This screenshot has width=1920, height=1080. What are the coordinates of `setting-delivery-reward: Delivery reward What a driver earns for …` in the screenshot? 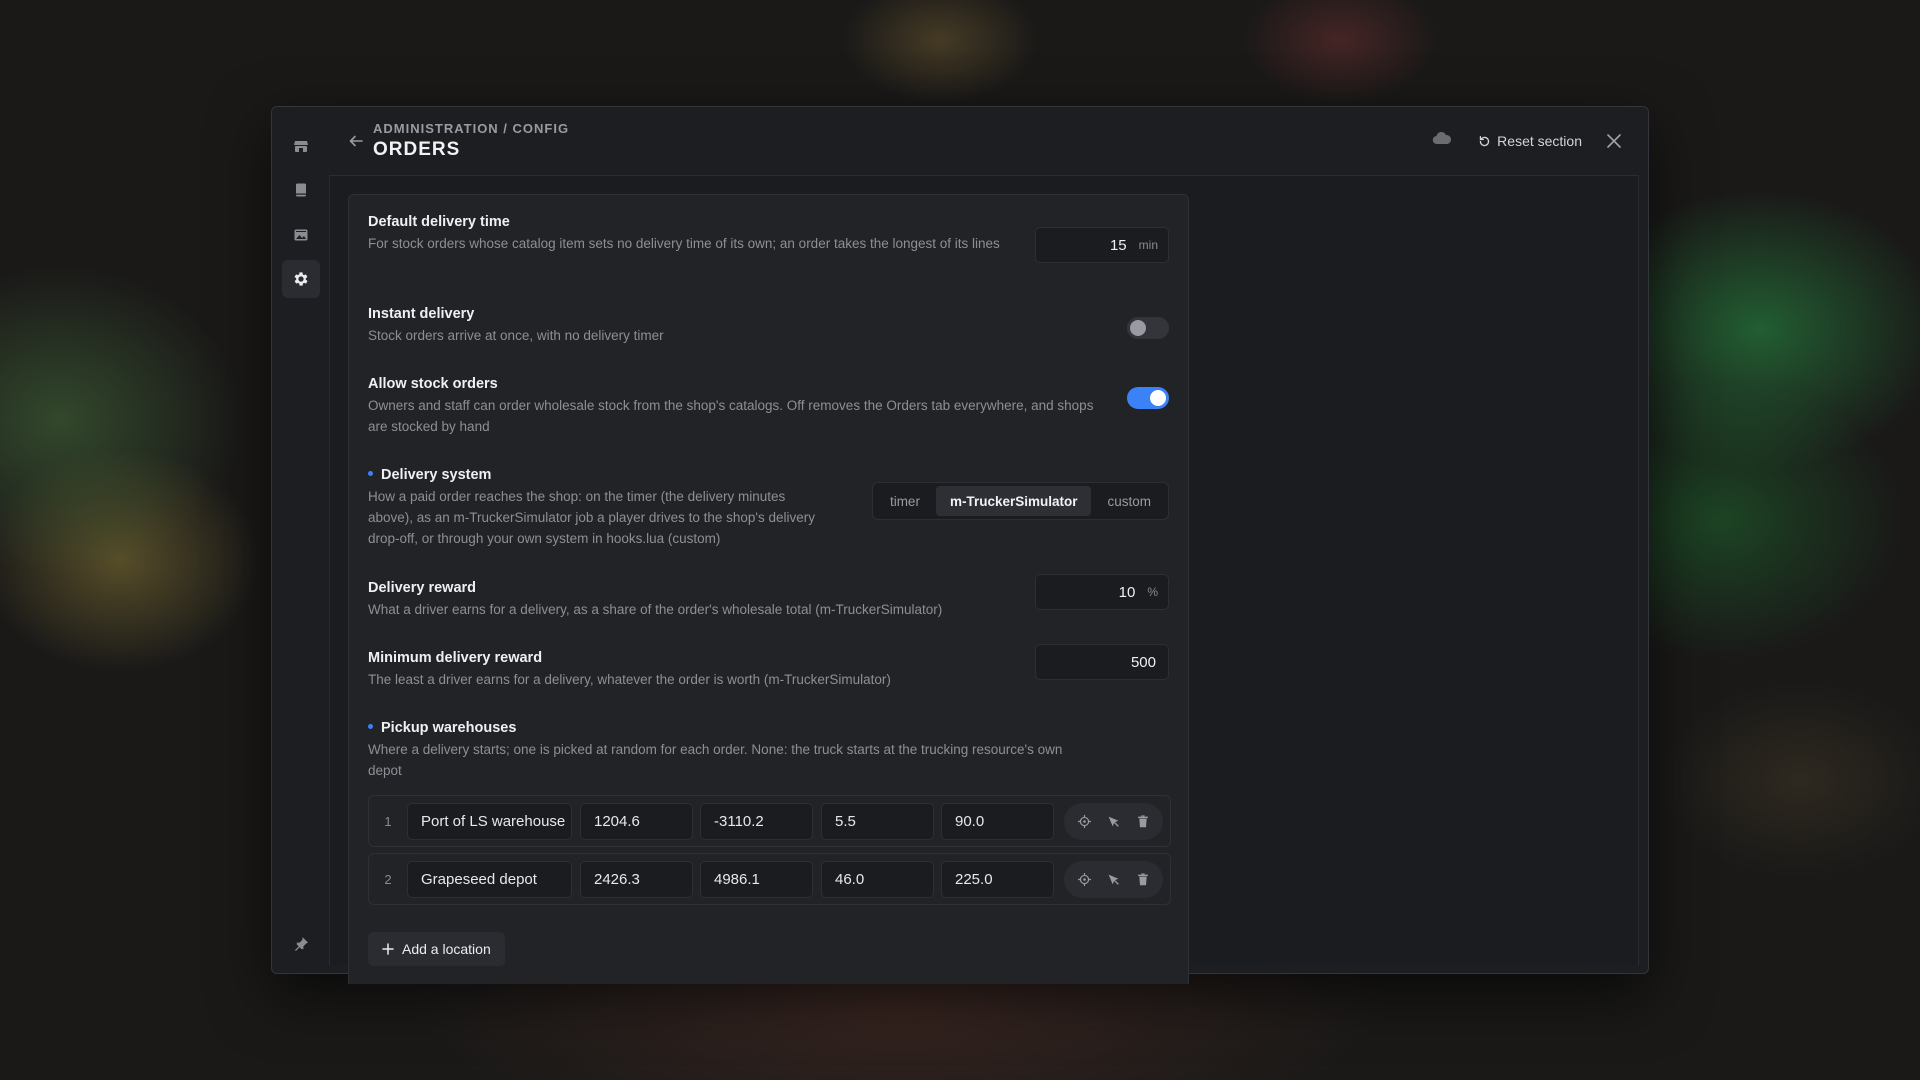 It's located at (768, 597).